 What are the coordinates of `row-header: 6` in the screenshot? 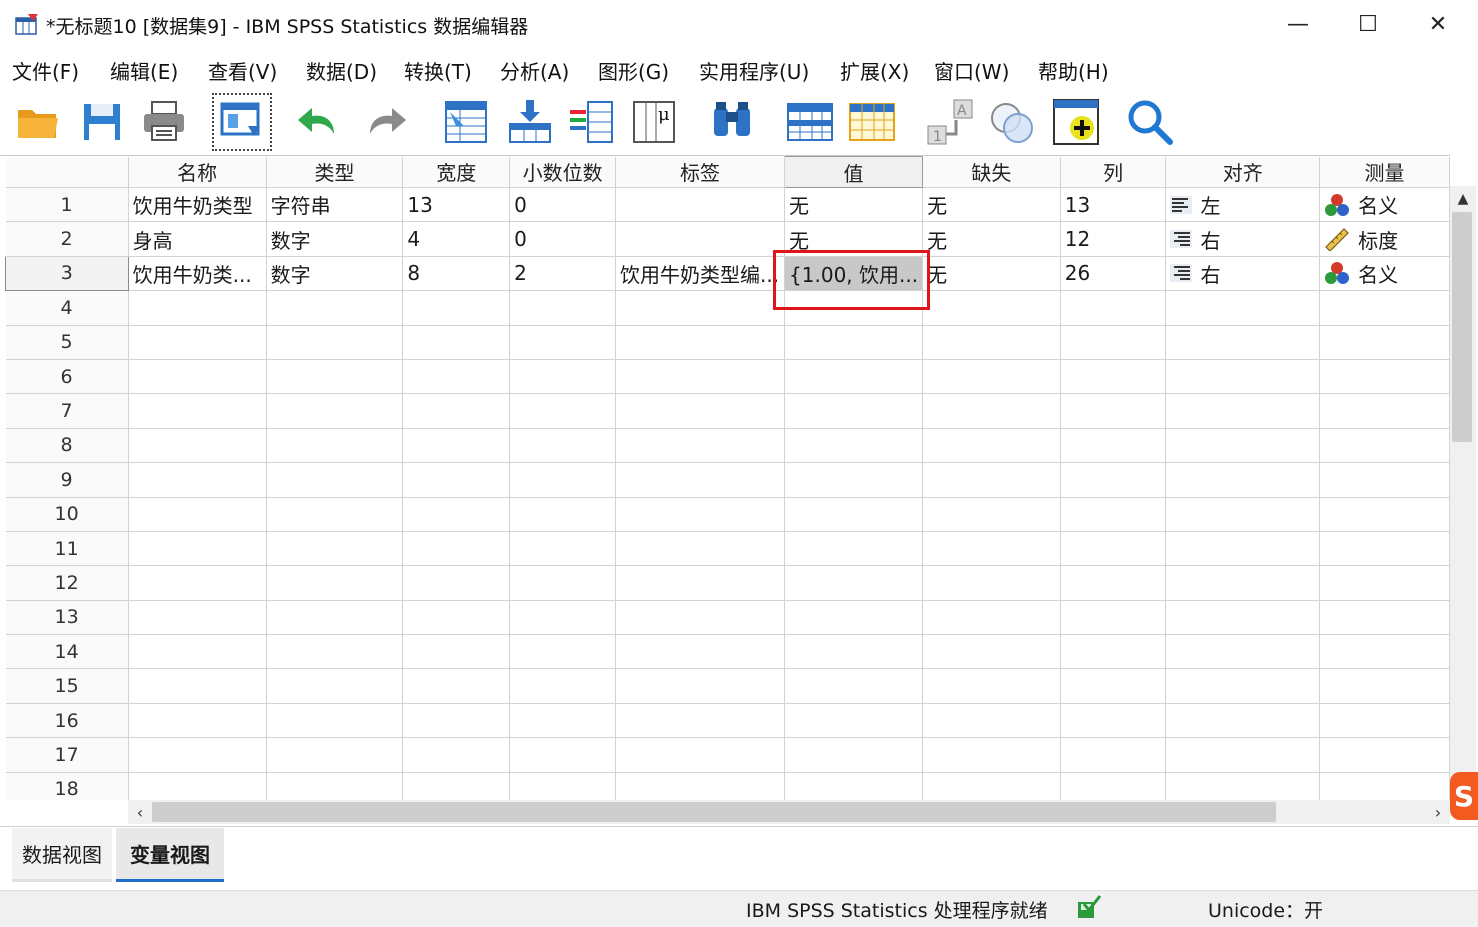 It's located at (67, 377).